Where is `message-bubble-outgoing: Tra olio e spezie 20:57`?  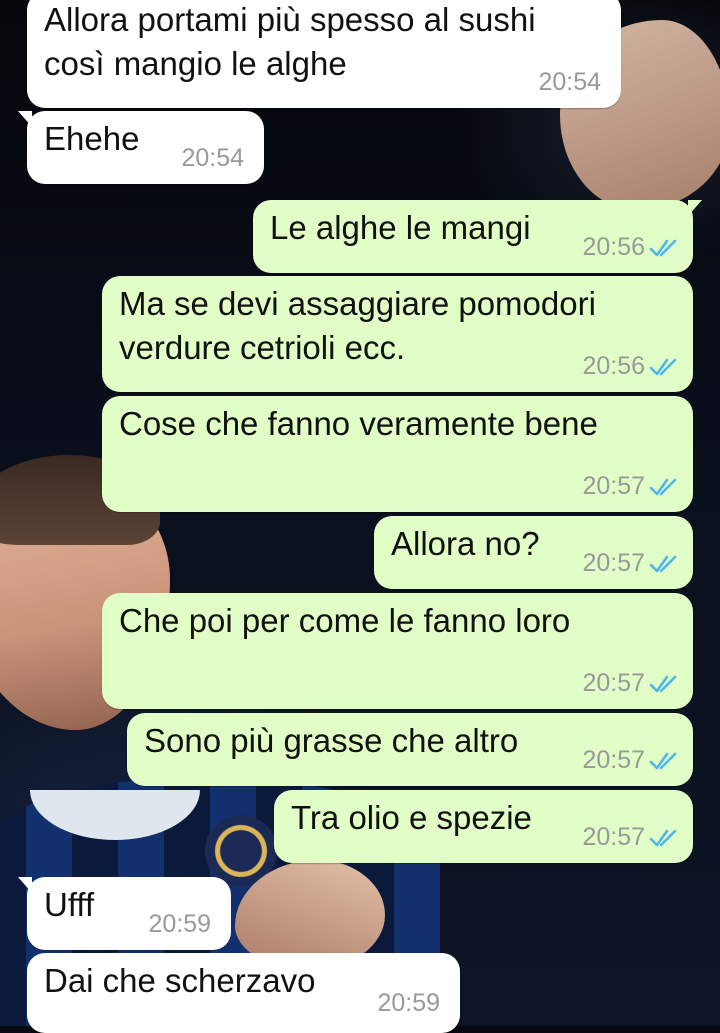 message-bubble-outgoing: Tra olio e spezie 20:57 is located at coordinates (483, 826).